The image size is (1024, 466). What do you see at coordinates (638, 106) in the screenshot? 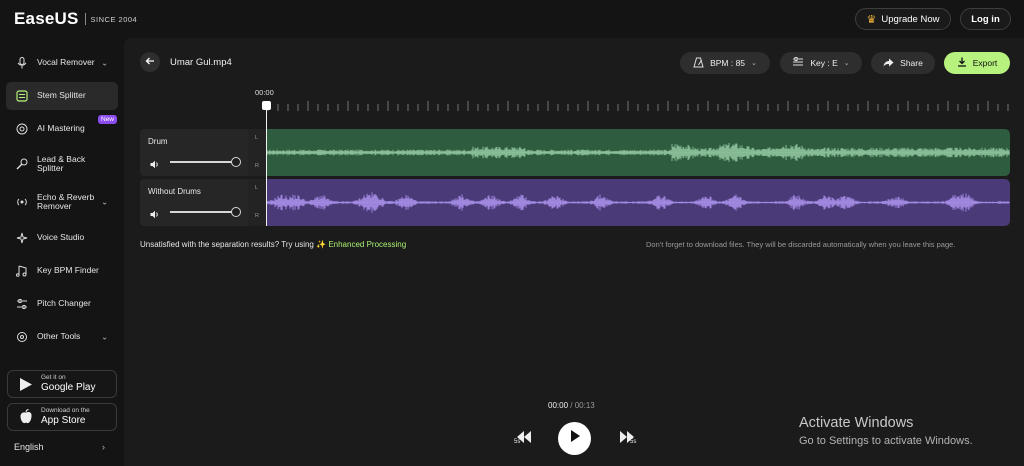
I see `timeline-ruler` at bounding box center [638, 106].